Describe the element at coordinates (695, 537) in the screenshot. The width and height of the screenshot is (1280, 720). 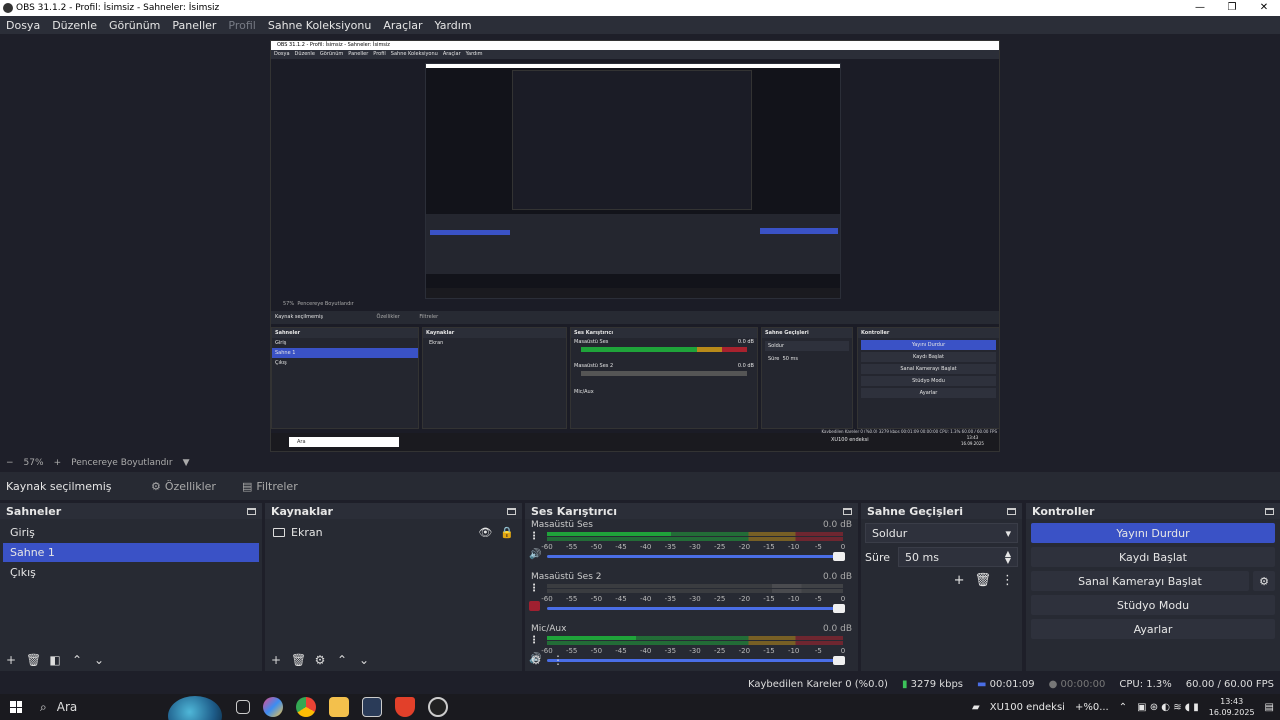
I see `volume-meter` at that location.